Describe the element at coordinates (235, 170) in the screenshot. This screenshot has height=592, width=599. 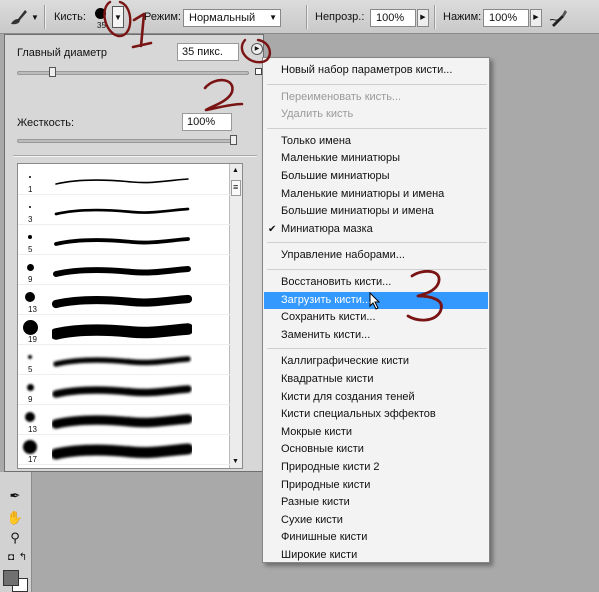
I see `scroll-up-icon: ▲` at that location.